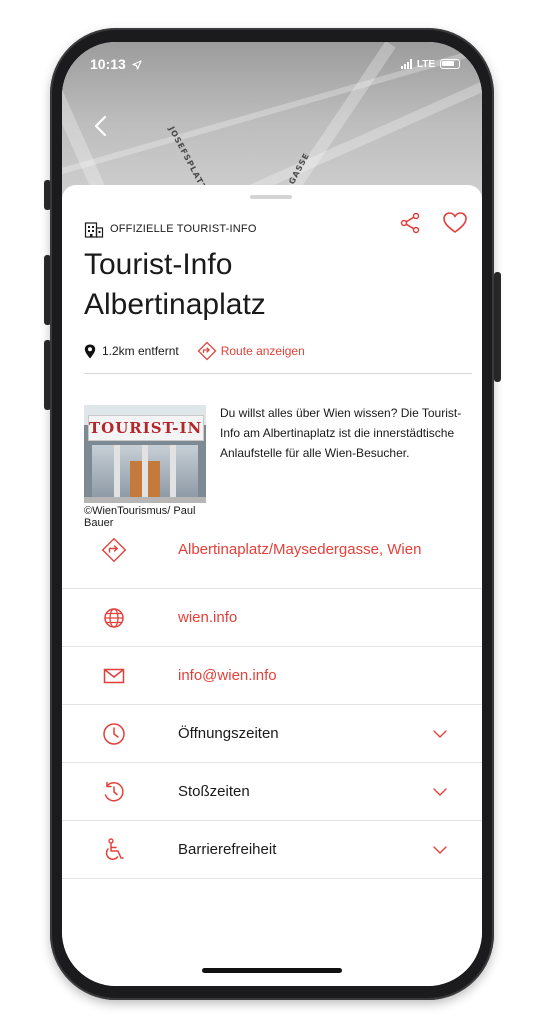  What do you see at coordinates (102, 126) in the screenshot?
I see `chevron-left-icon` at bounding box center [102, 126].